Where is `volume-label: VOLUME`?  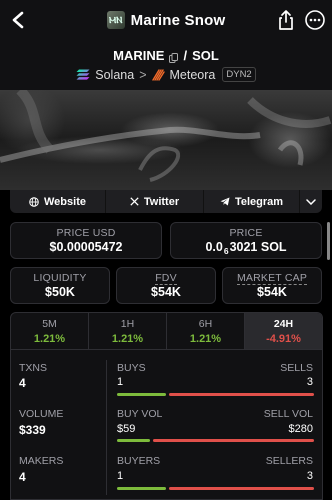 volume-label: VOLUME is located at coordinates (41, 414).